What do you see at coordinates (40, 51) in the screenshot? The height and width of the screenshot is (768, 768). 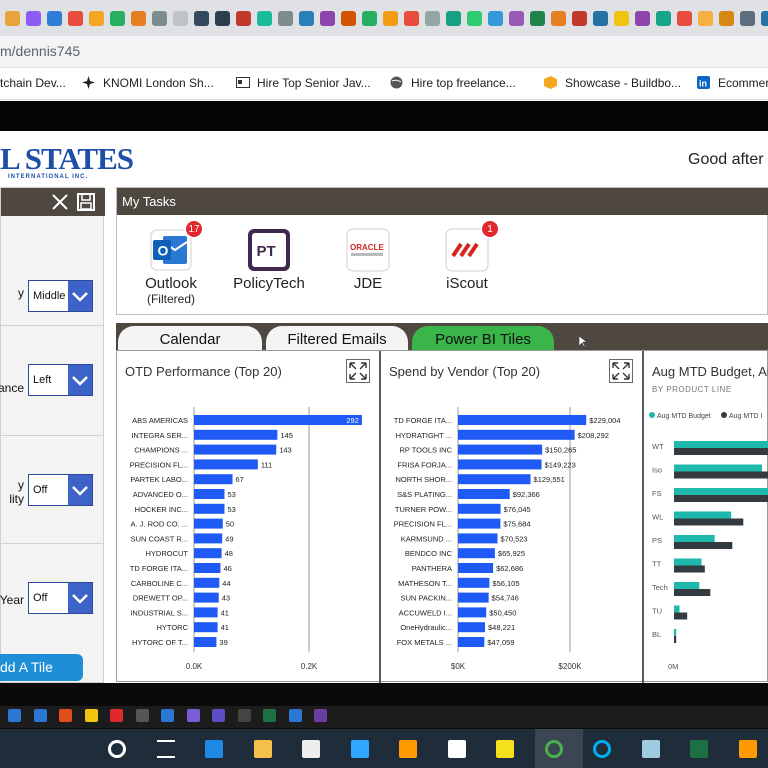 I see `url-text: m/dennis745` at bounding box center [40, 51].